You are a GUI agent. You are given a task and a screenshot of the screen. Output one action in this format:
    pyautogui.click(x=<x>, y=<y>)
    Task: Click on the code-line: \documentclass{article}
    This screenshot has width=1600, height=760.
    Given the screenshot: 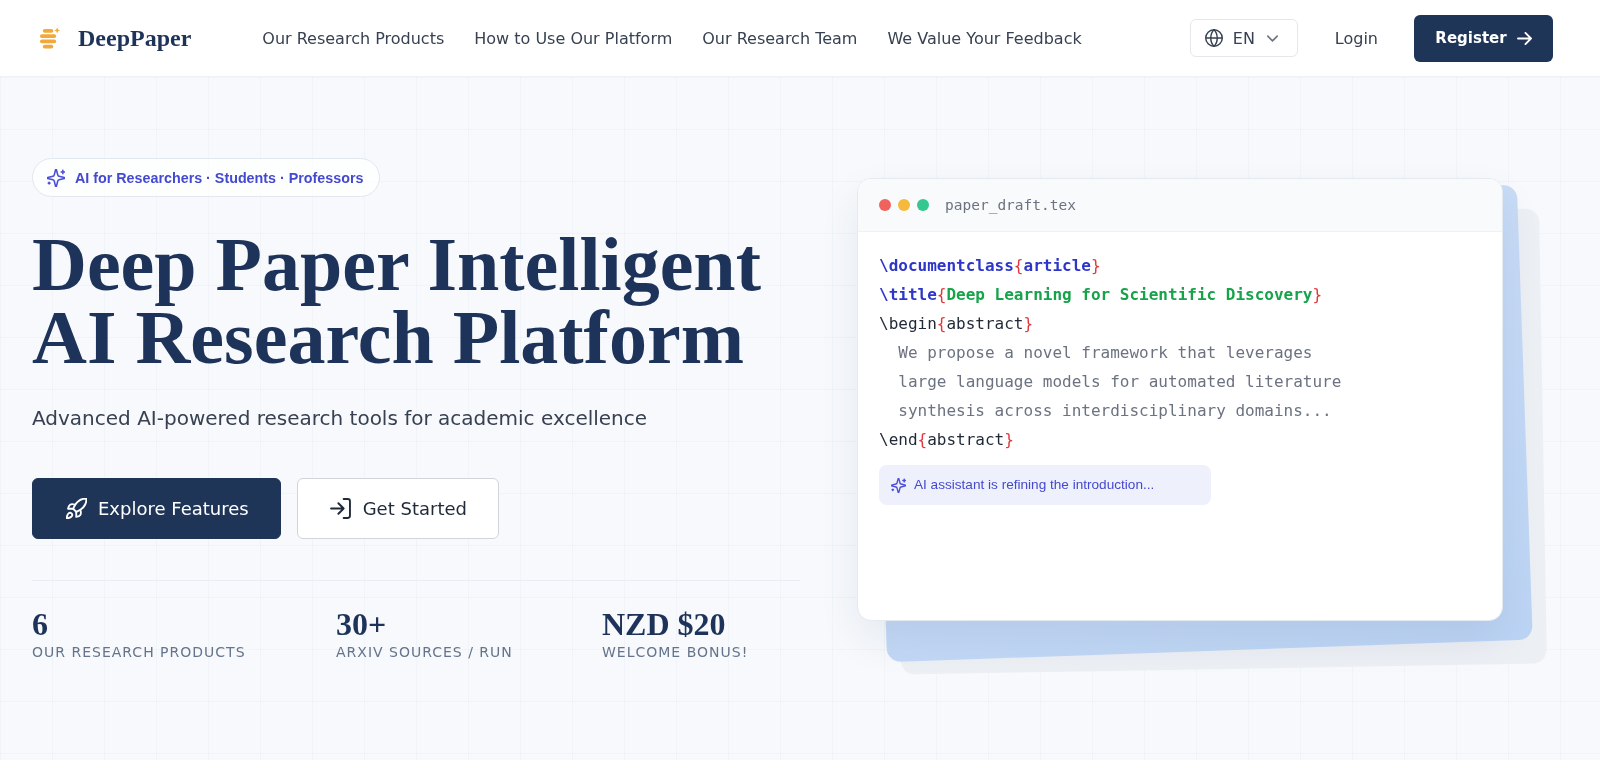 What is the action you would take?
    pyautogui.click(x=990, y=266)
    